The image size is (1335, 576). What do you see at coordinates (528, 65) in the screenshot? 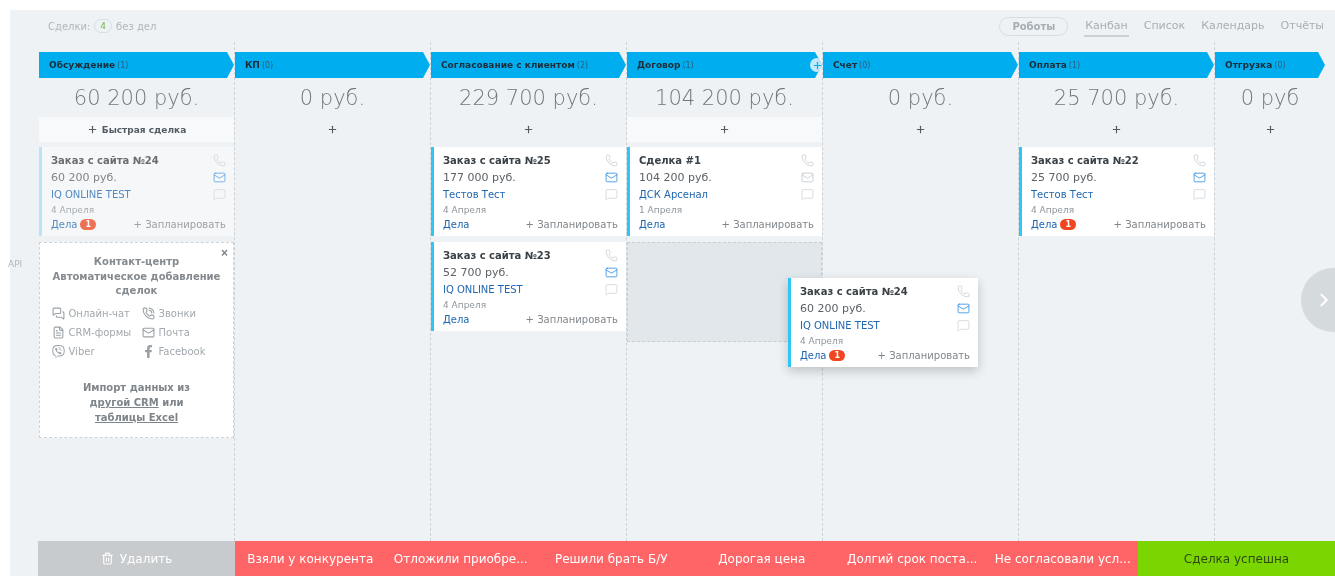
I see `stage-header: Согласование с клиентом (2)` at bounding box center [528, 65].